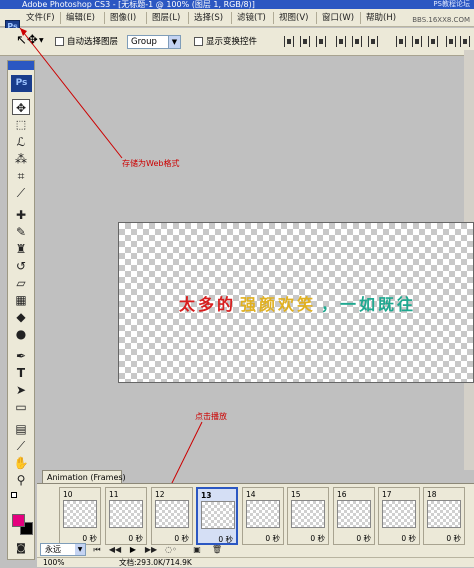 This screenshot has height=568, width=474. Describe the element at coordinates (151, 163) in the screenshot. I see `annotation-save-for-web: 存储为Web格式` at that location.